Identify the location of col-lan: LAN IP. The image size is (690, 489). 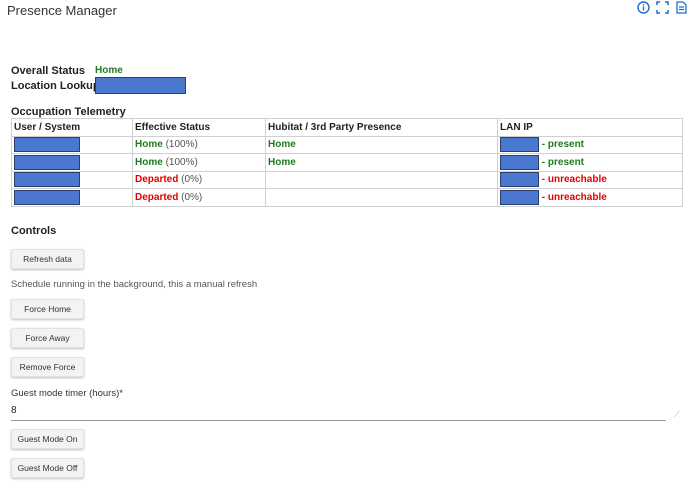
(590, 127).